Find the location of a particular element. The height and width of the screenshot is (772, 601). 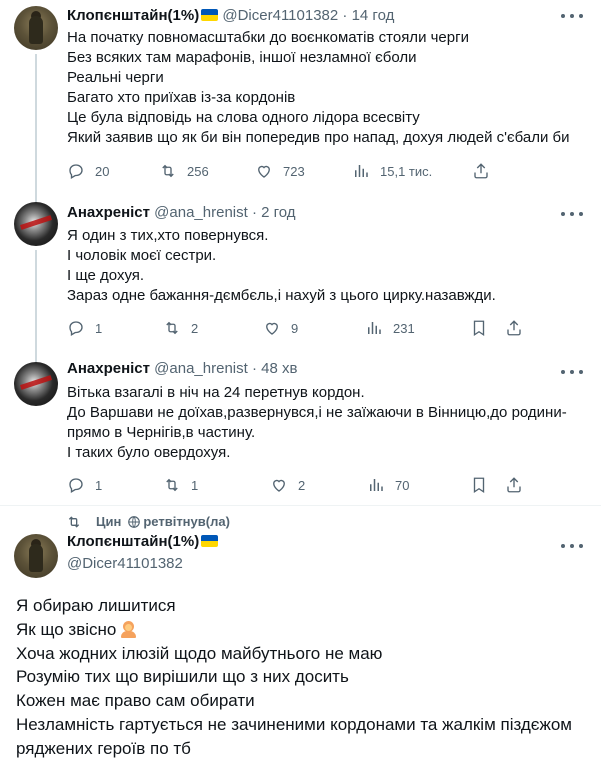

tweet-line: Я один з тих,хто повернувся. is located at coordinates (168, 235).